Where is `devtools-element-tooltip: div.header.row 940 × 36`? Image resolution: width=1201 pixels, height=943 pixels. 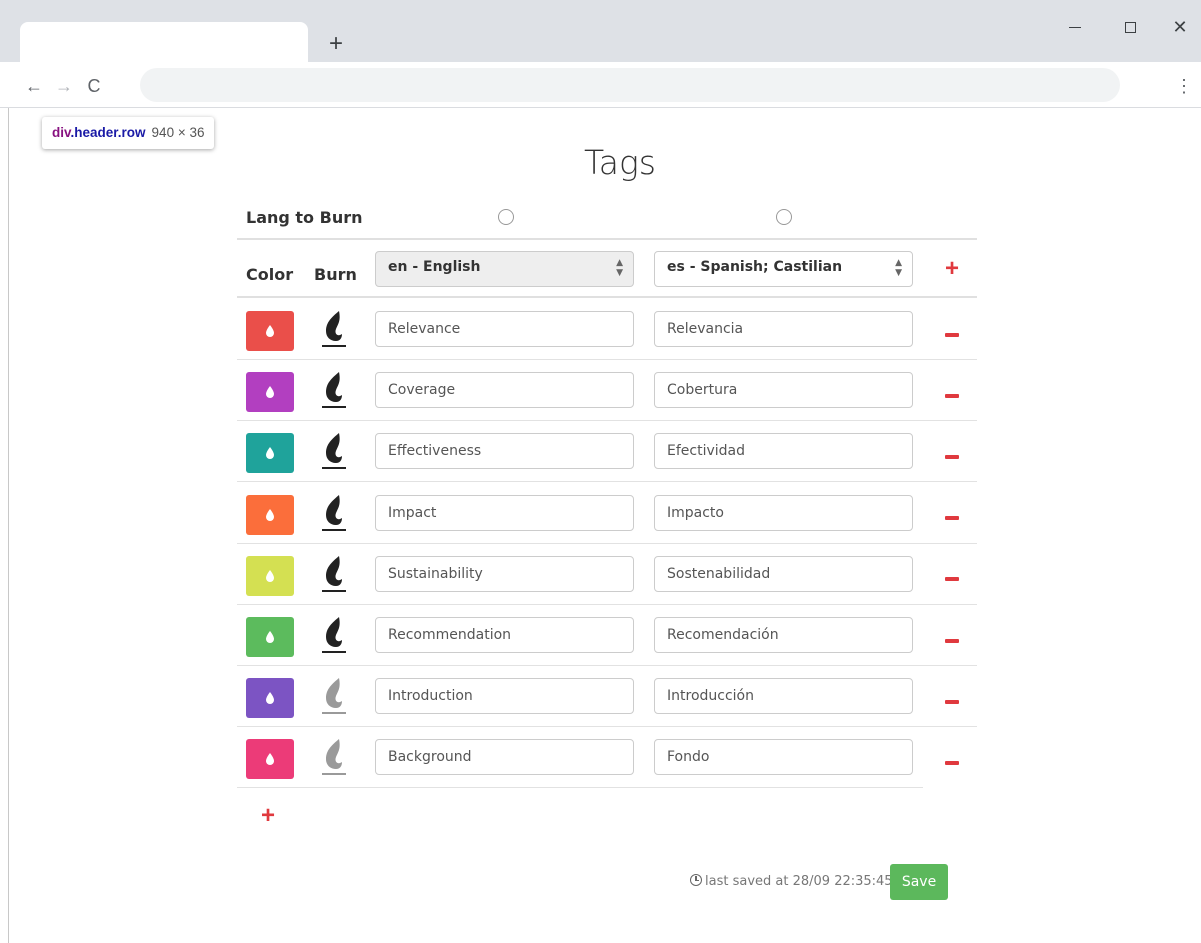
devtools-element-tooltip: div.header.row 940 × 36 is located at coordinates (128, 133).